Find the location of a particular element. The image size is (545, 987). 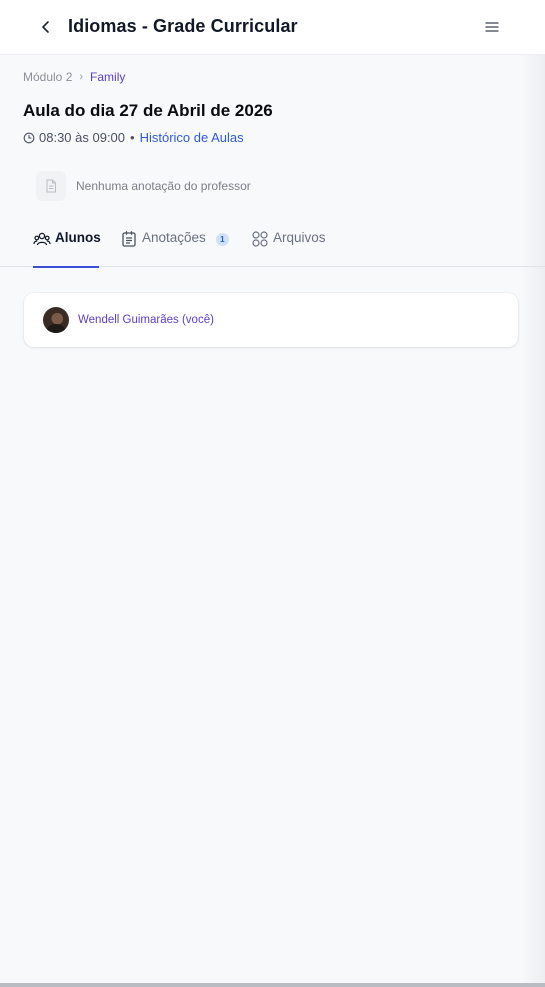

student-name: Wendell Guimarães (você) is located at coordinates (146, 320).